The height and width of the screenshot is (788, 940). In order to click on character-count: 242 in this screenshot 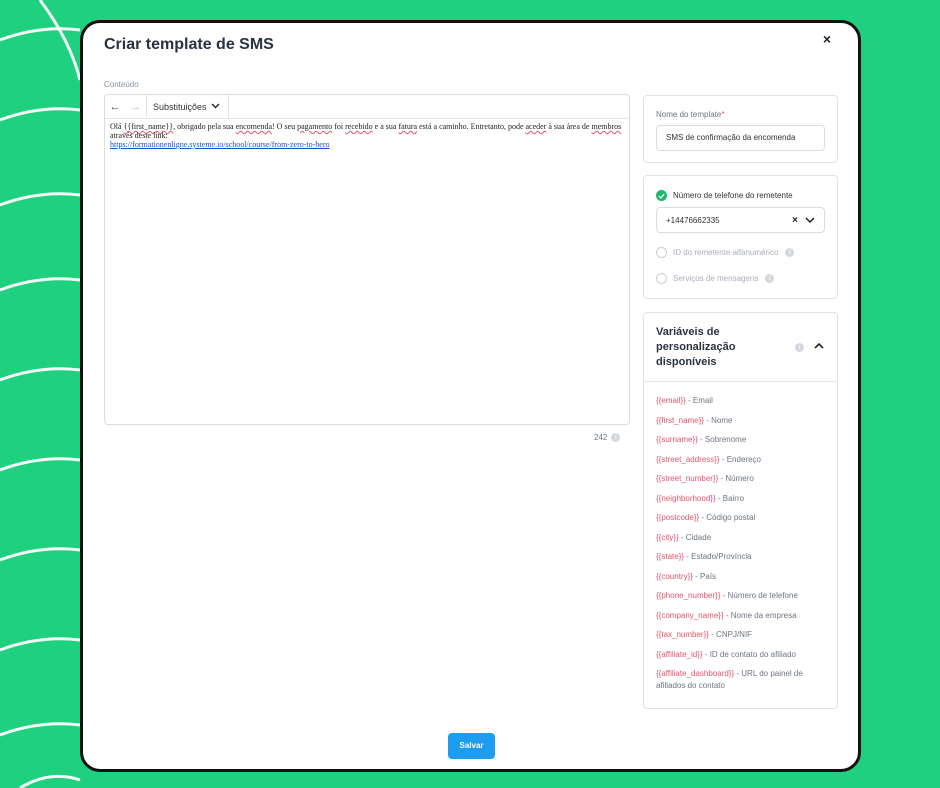, I will do `click(601, 437)`.